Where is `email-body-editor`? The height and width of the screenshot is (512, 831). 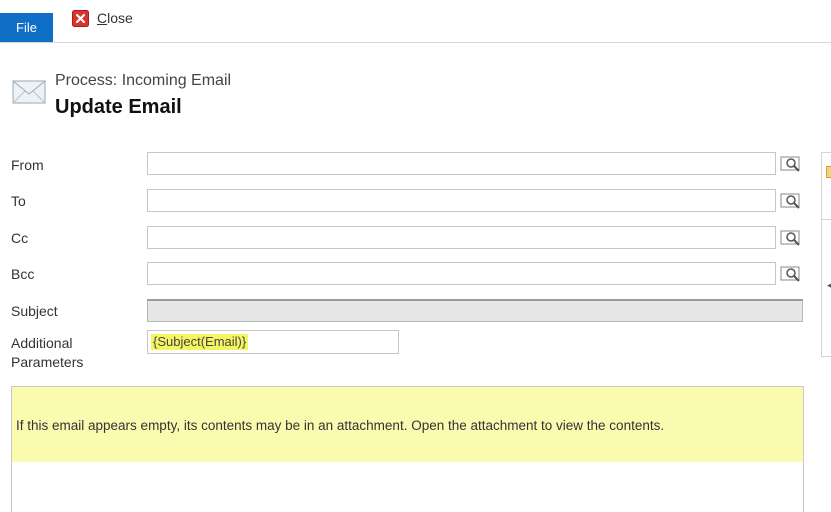
email-body-editor is located at coordinates (407, 487).